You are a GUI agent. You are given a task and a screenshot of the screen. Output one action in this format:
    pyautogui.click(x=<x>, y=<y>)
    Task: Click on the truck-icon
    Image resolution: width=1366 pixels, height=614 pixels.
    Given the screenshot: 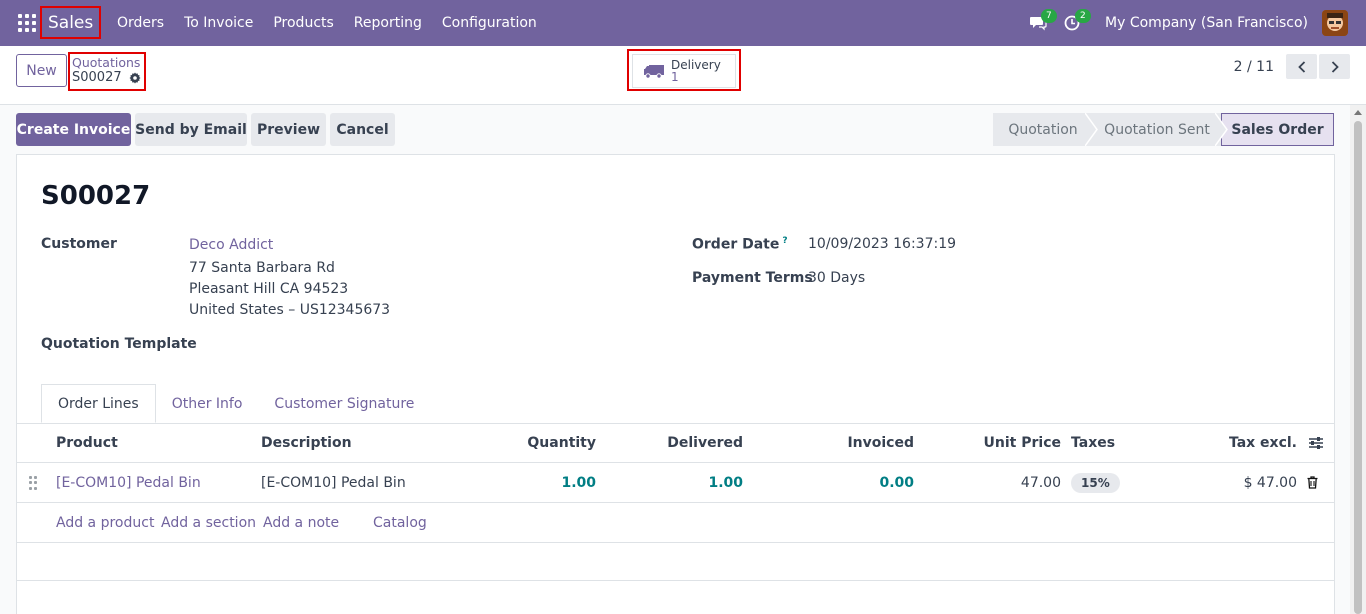 What is the action you would take?
    pyautogui.click(x=654, y=72)
    